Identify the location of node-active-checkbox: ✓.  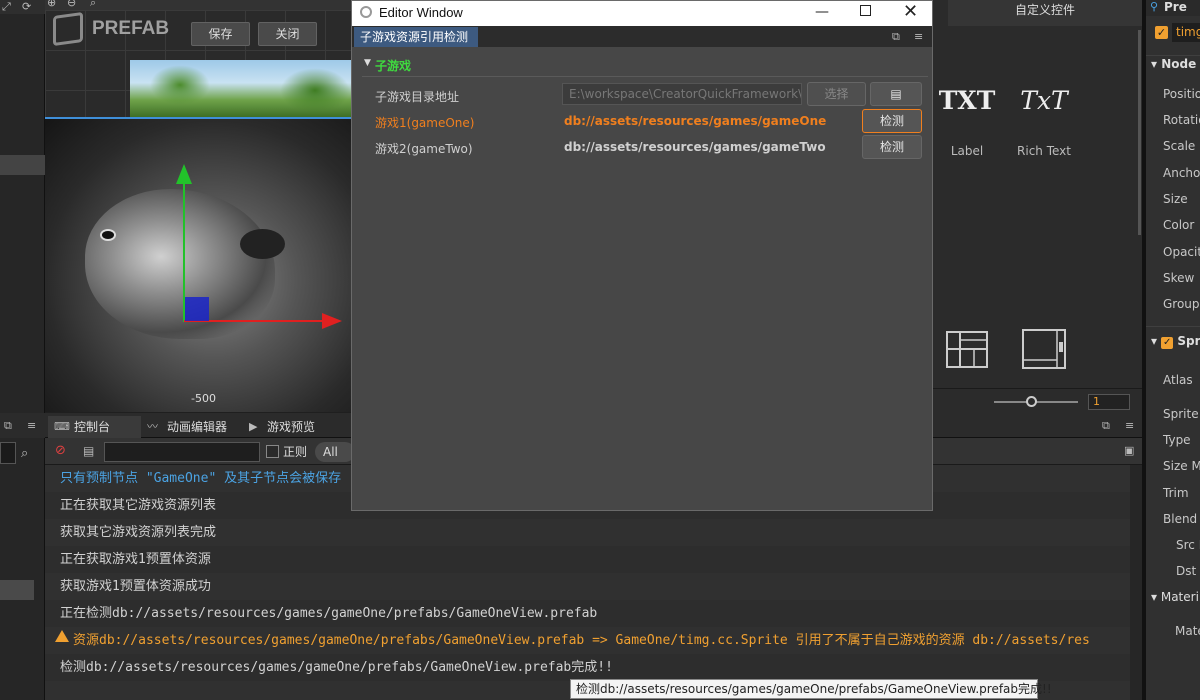
(1161, 32).